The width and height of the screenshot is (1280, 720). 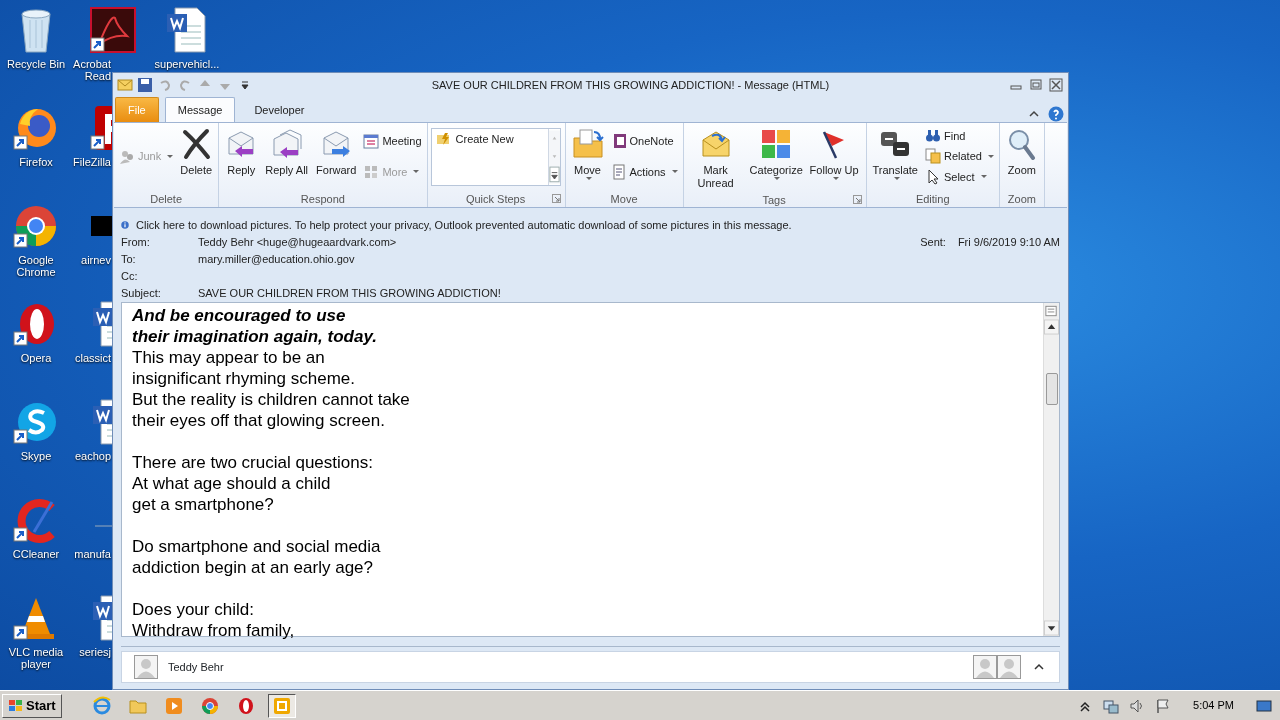 What do you see at coordinates (91, 456) in the screenshot?
I see `icon-label: eachop` at bounding box center [91, 456].